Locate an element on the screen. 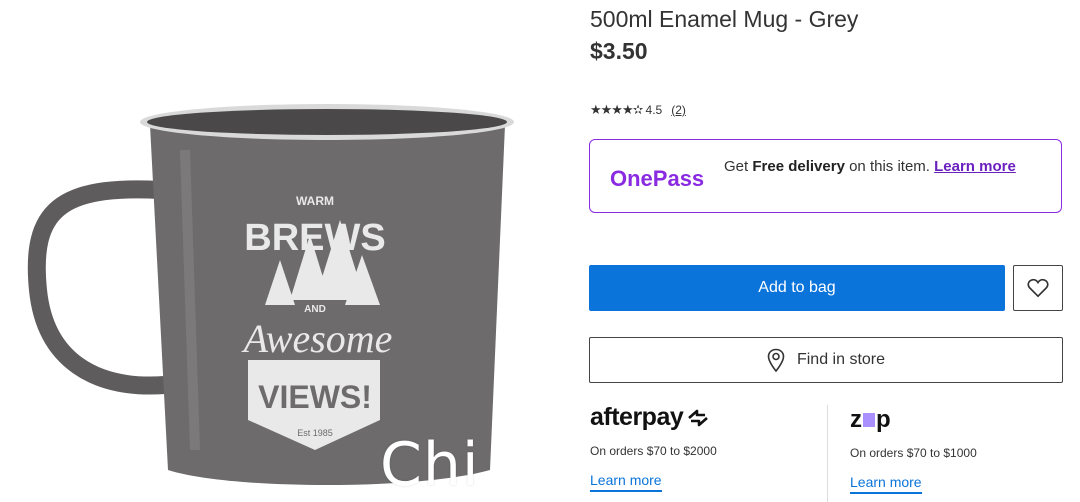 This screenshot has width=1080, height=502. zip-logo-mark-icon is located at coordinates (869, 420).